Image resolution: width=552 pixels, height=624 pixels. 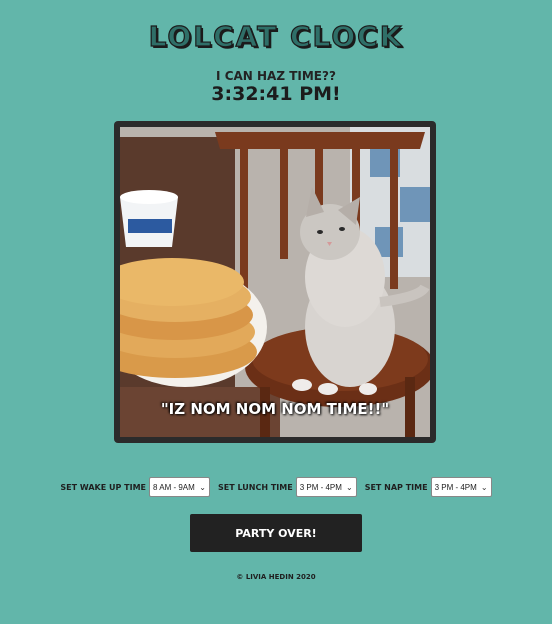 I want to click on lunch-label: SET LUNCH TIME, so click(x=255, y=487).